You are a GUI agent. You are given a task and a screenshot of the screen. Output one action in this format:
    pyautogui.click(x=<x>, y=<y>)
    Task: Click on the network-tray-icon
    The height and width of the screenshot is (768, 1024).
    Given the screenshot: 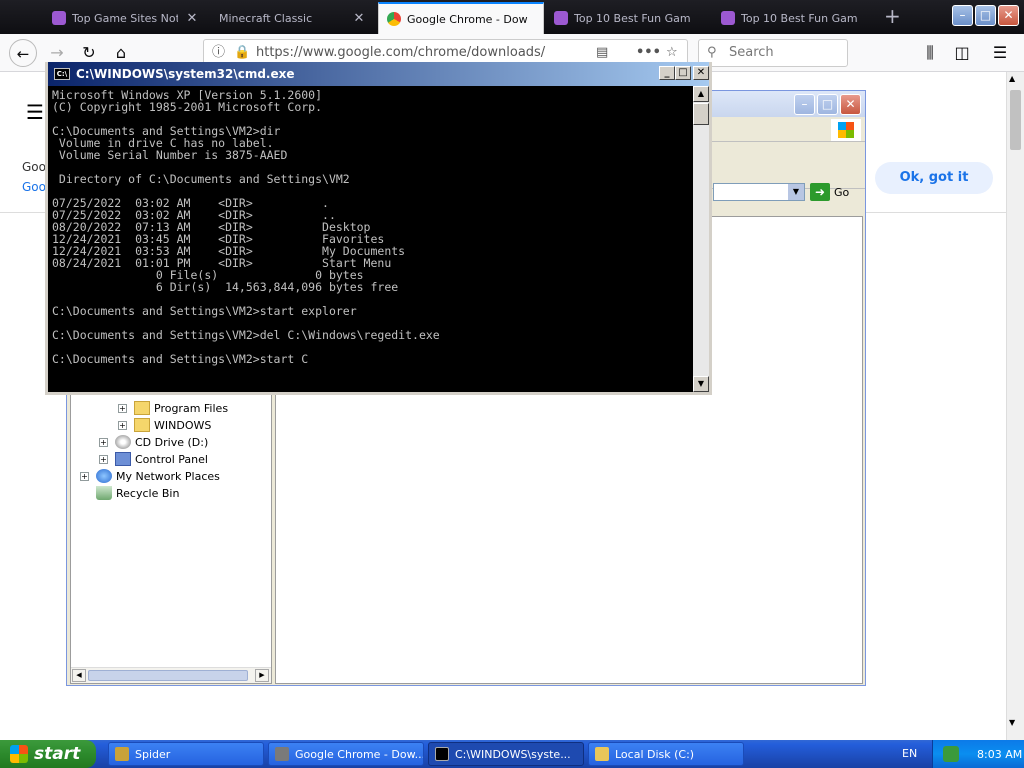 What is the action you would take?
    pyautogui.click(x=951, y=754)
    